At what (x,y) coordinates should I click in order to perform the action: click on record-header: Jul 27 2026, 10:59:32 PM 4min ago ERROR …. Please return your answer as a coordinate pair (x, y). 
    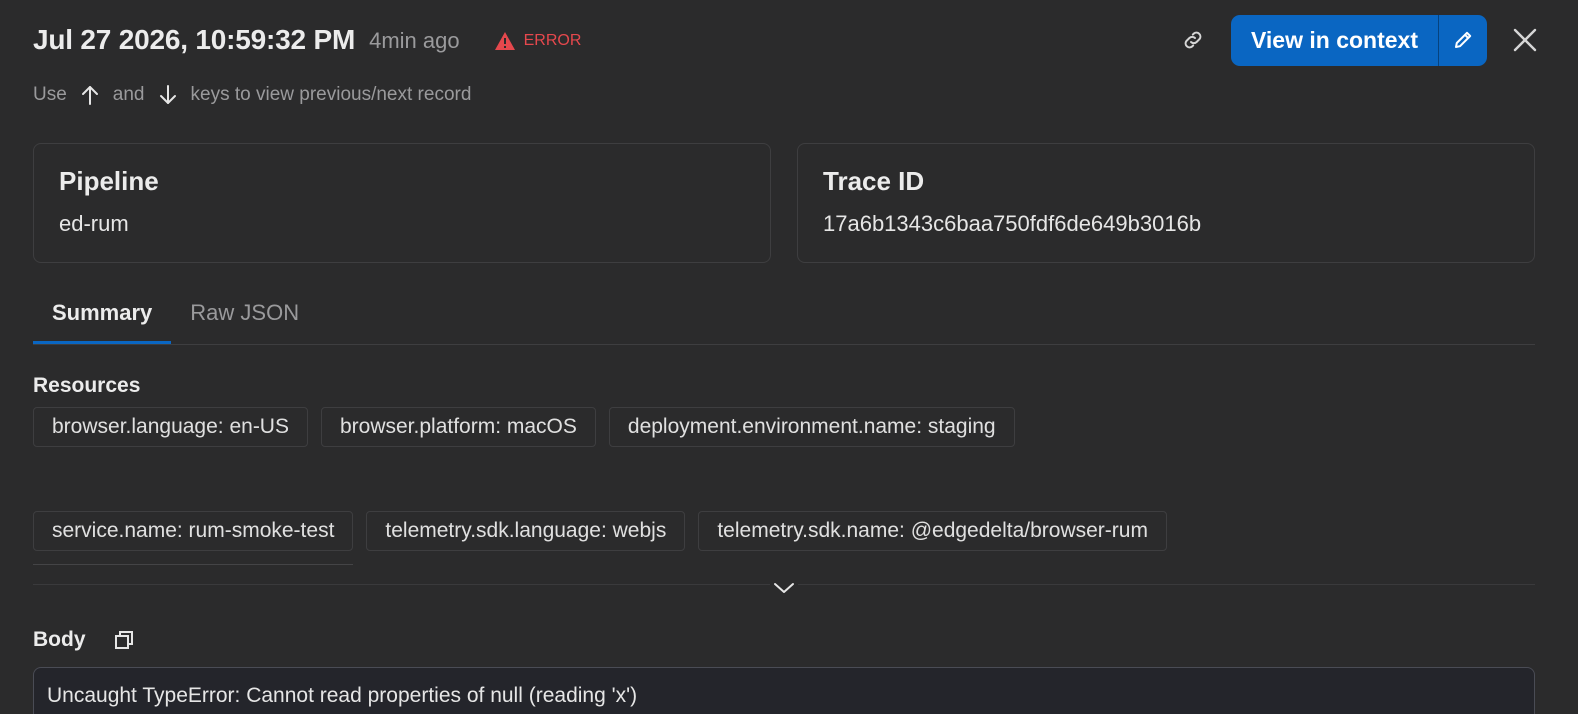
    Looking at the image, I should click on (789, 40).